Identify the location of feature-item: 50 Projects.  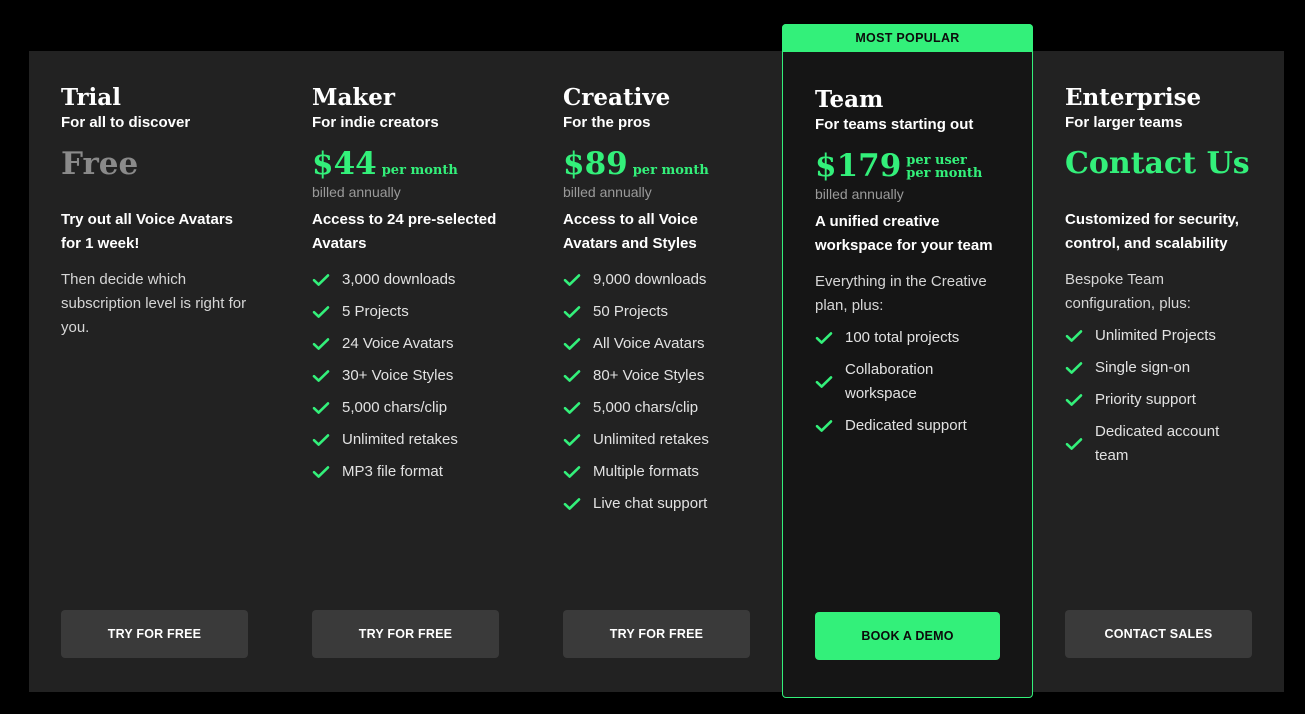
(656, 312).